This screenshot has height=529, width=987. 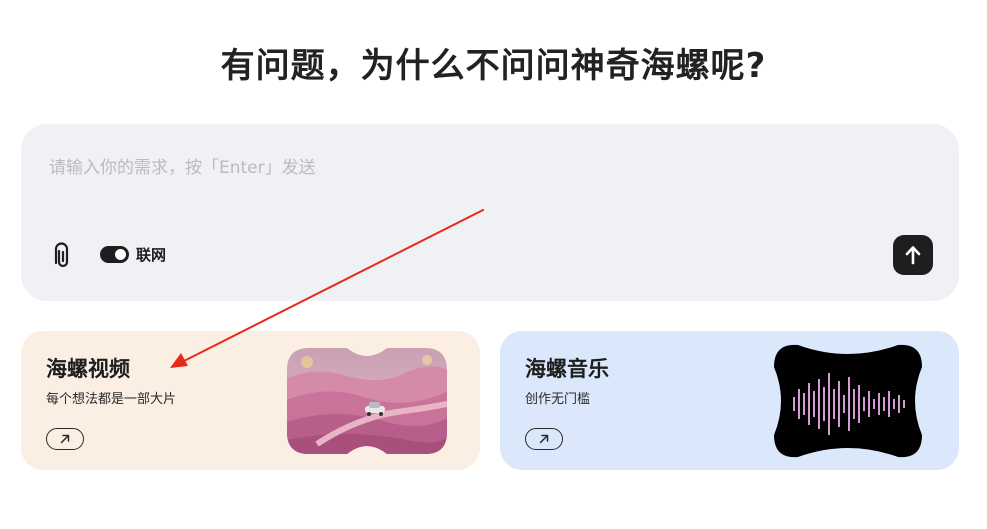 I want to click on network-toggle-label: 联网, so click(x=151, y=255).